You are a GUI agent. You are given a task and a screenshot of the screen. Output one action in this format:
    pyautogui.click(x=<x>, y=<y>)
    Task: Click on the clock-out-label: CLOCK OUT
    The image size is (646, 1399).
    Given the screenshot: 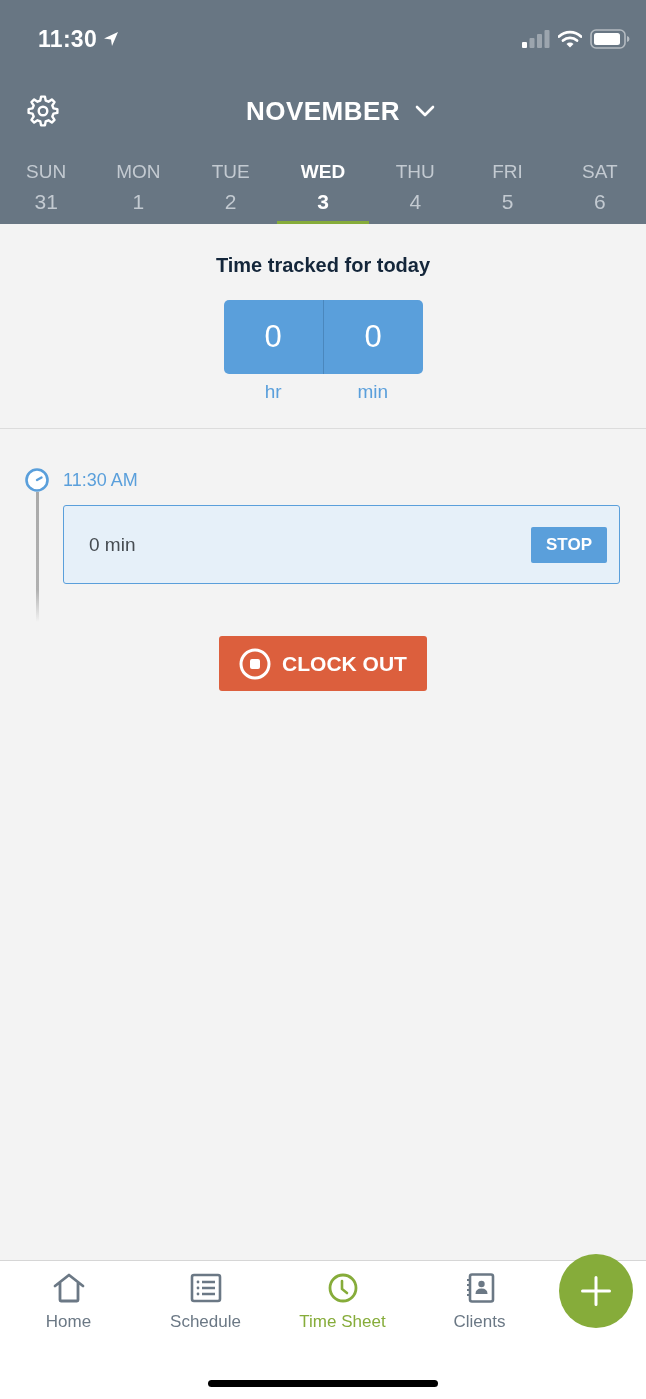 What is the action you would take?
    pyautogui.click(x=344, y=663)
    